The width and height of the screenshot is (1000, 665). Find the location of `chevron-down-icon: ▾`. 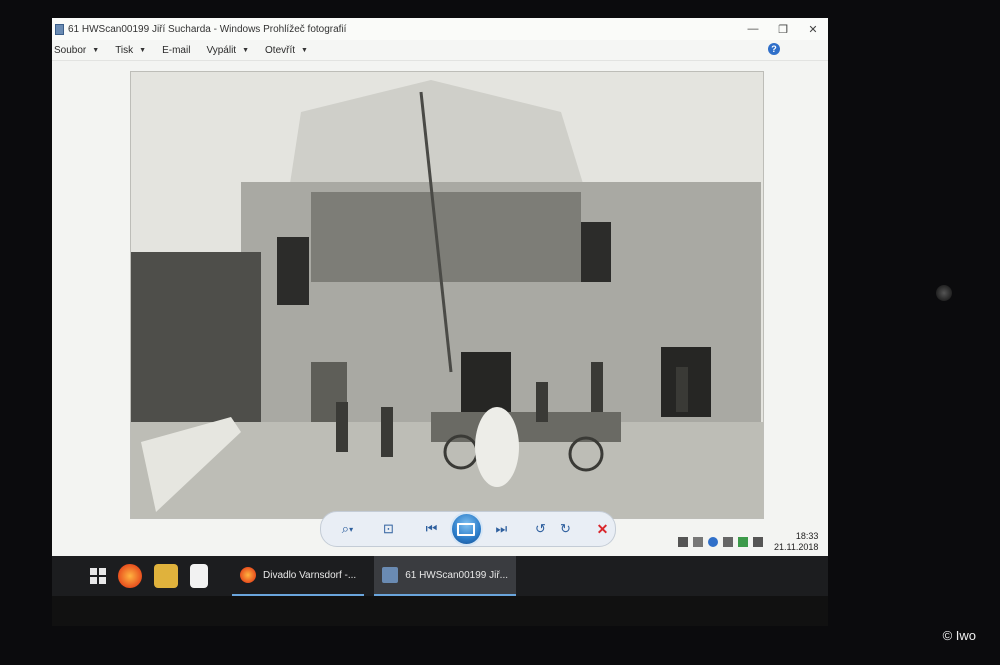

chevron-down-icon: ▾ is located at coordinates (351, 529).